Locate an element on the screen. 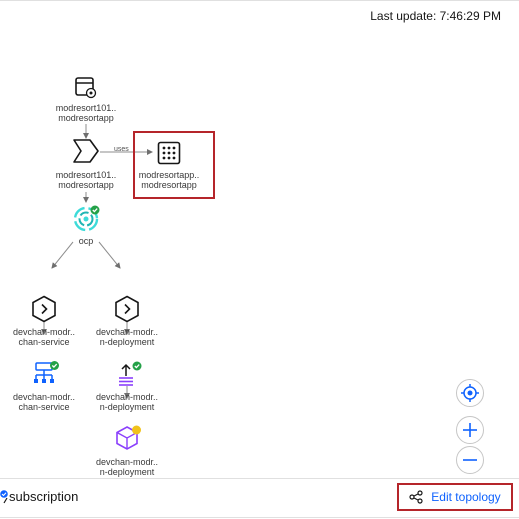  node-cluster is located at coordinates (87, 218).